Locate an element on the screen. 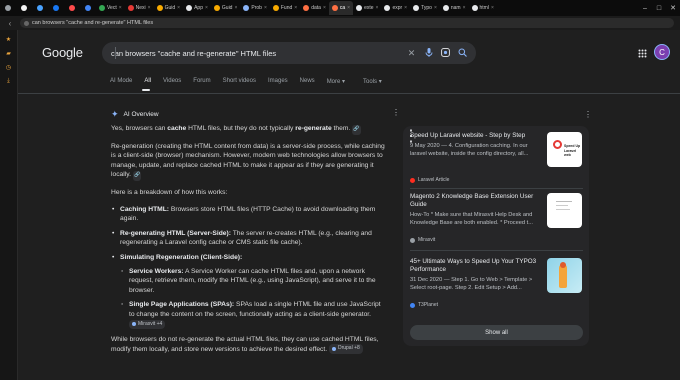 The width and height of the screenshot is (680, 380). maximize-icon: □ is located at coordinates (659, 8).